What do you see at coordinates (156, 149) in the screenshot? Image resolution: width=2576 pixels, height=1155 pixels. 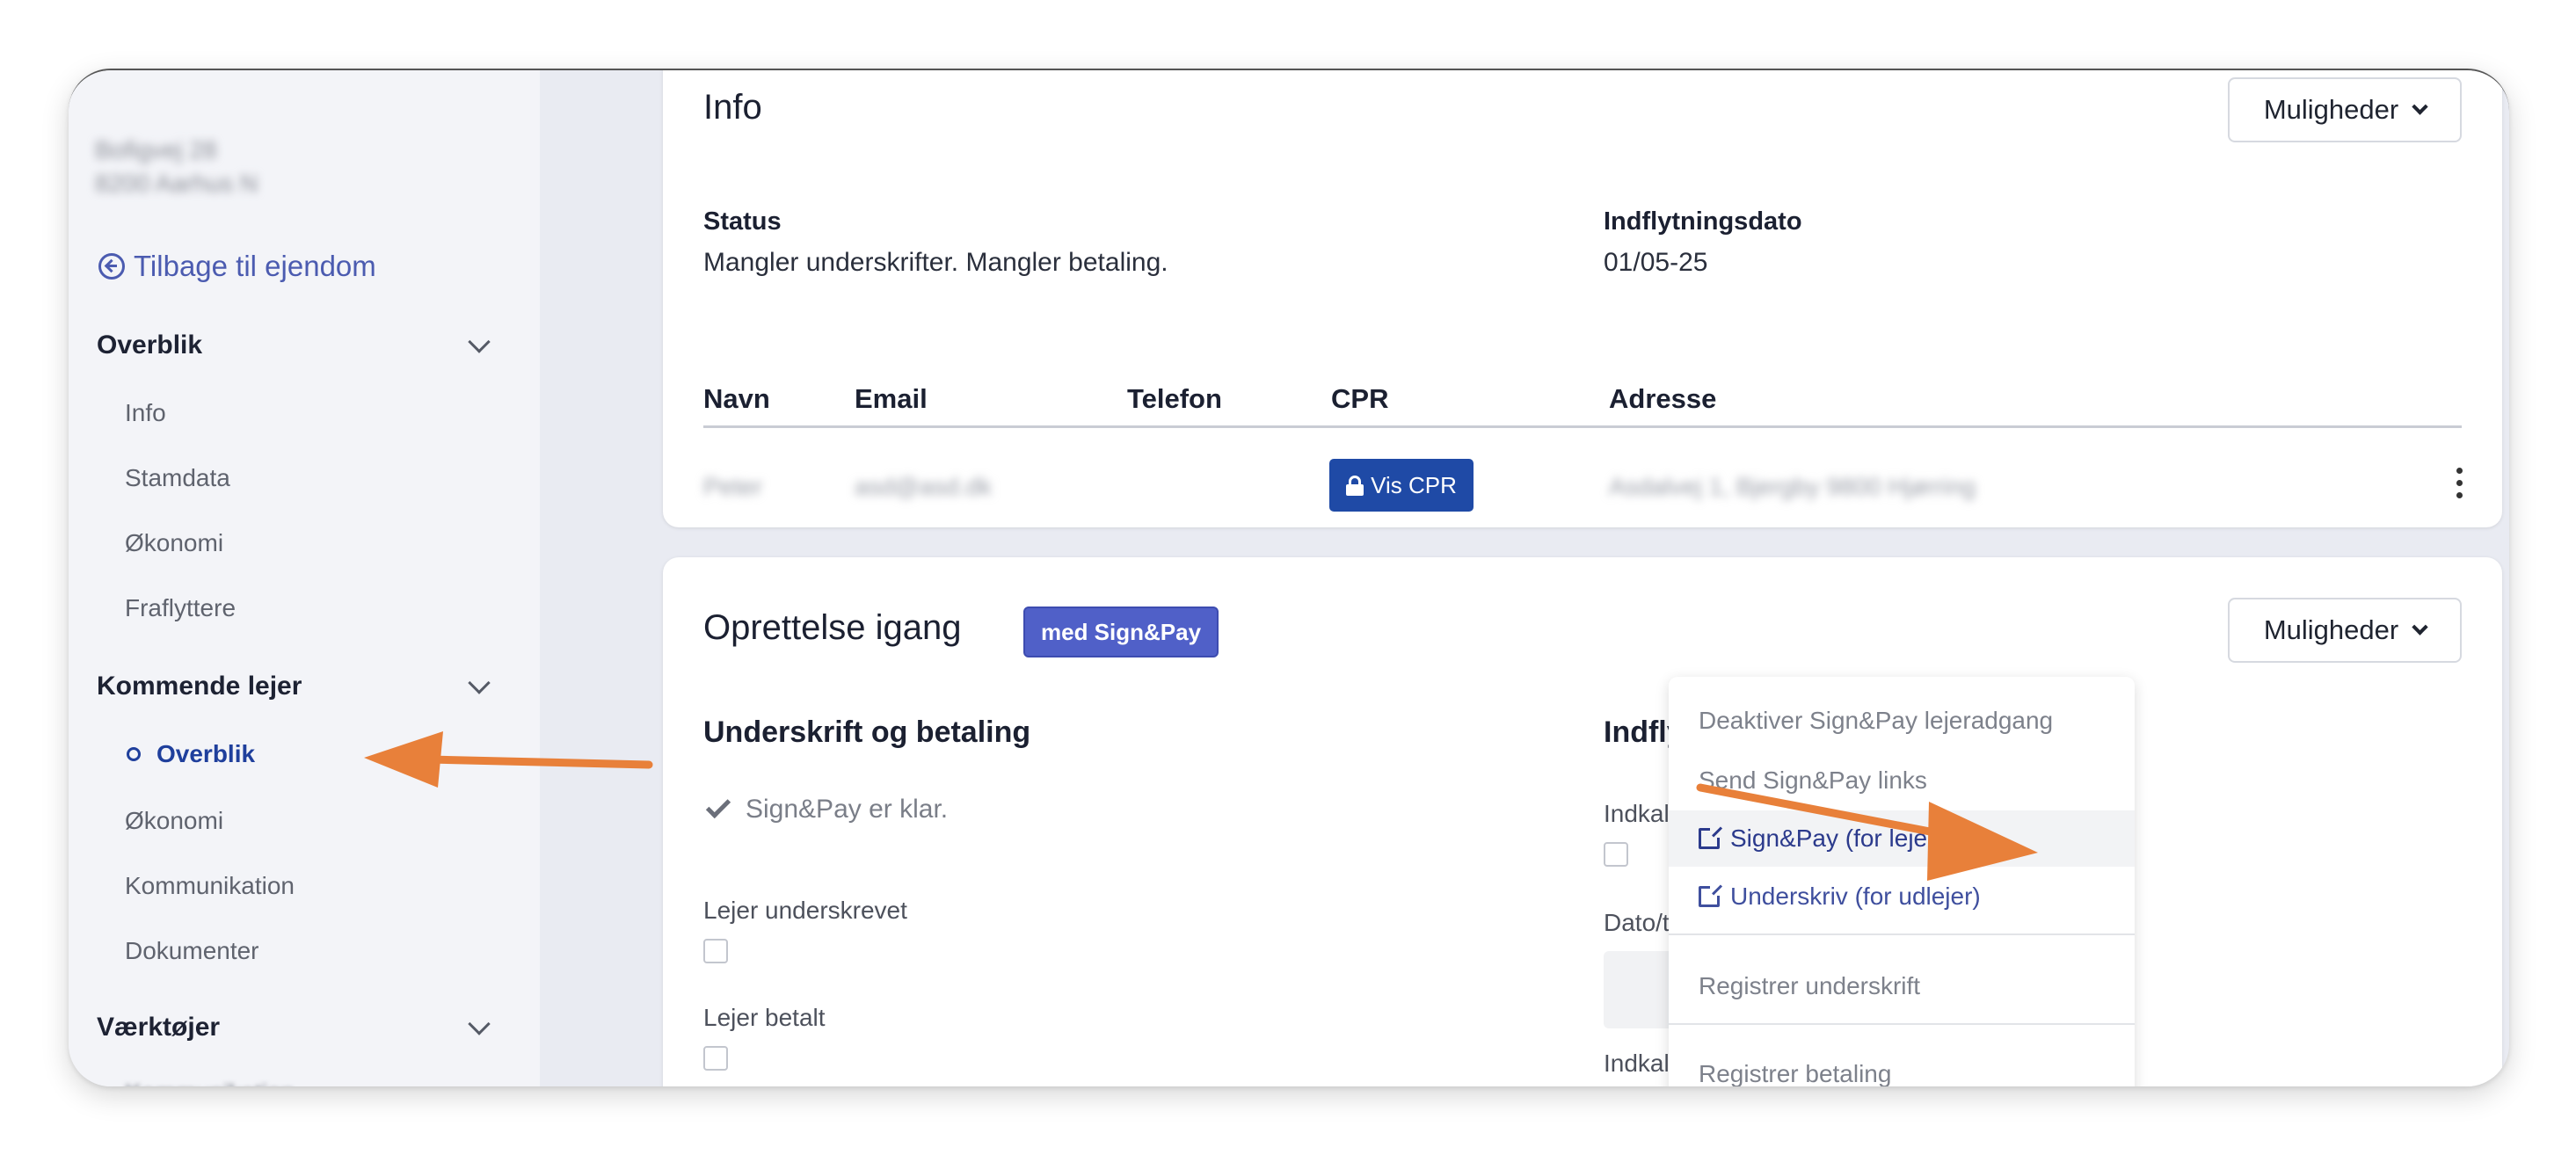 I see `address-line: Bofigvej 28` at bounding box center [156, 149].